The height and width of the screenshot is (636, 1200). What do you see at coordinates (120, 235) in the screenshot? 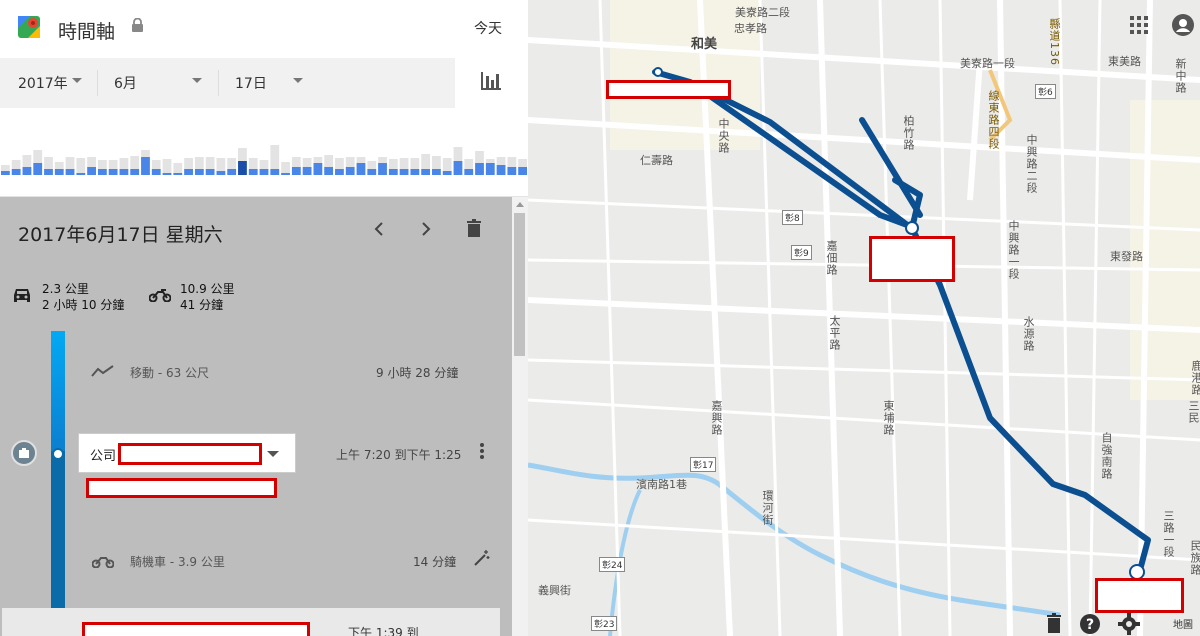
I see `date-title: 2017年6月17日 星期六` at bounding box center [120, 235].